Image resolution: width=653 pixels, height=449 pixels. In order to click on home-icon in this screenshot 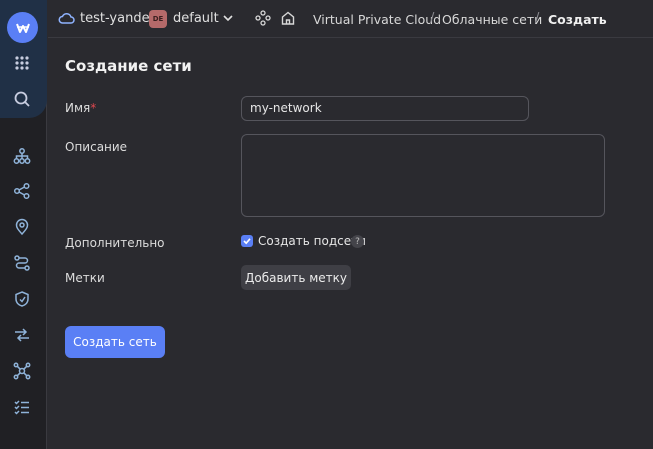, I will do `click(288, 20)`.